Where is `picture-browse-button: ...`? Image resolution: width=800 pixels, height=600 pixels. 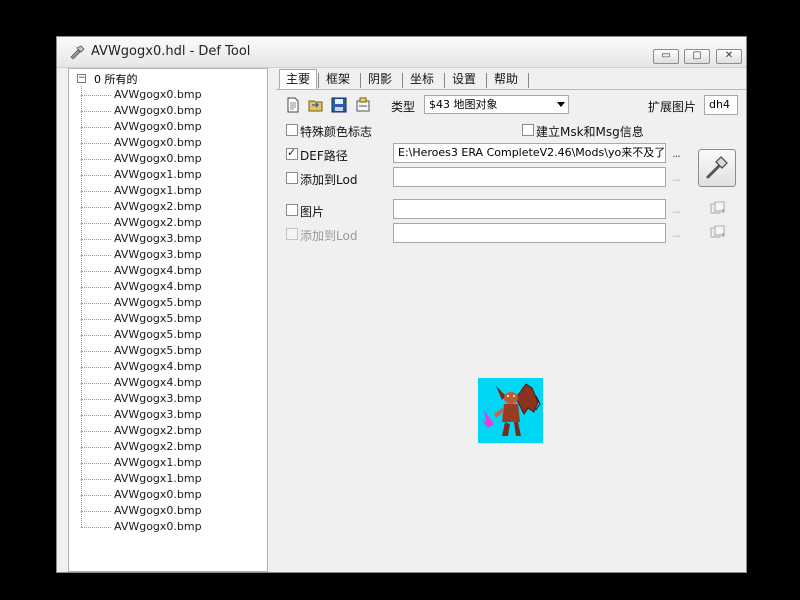
picture-browse-button: ... is located at coordinates (676, 211).